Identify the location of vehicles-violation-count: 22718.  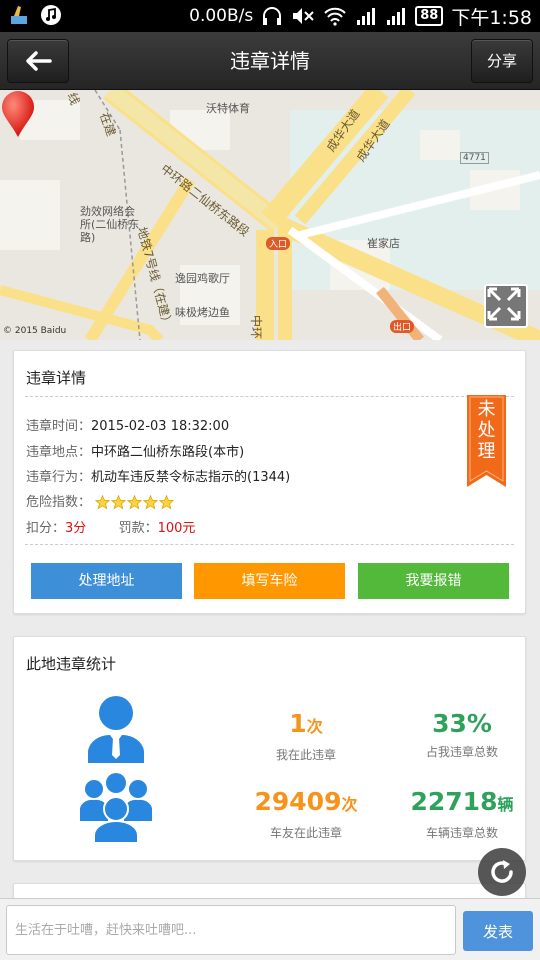
(454, 801).